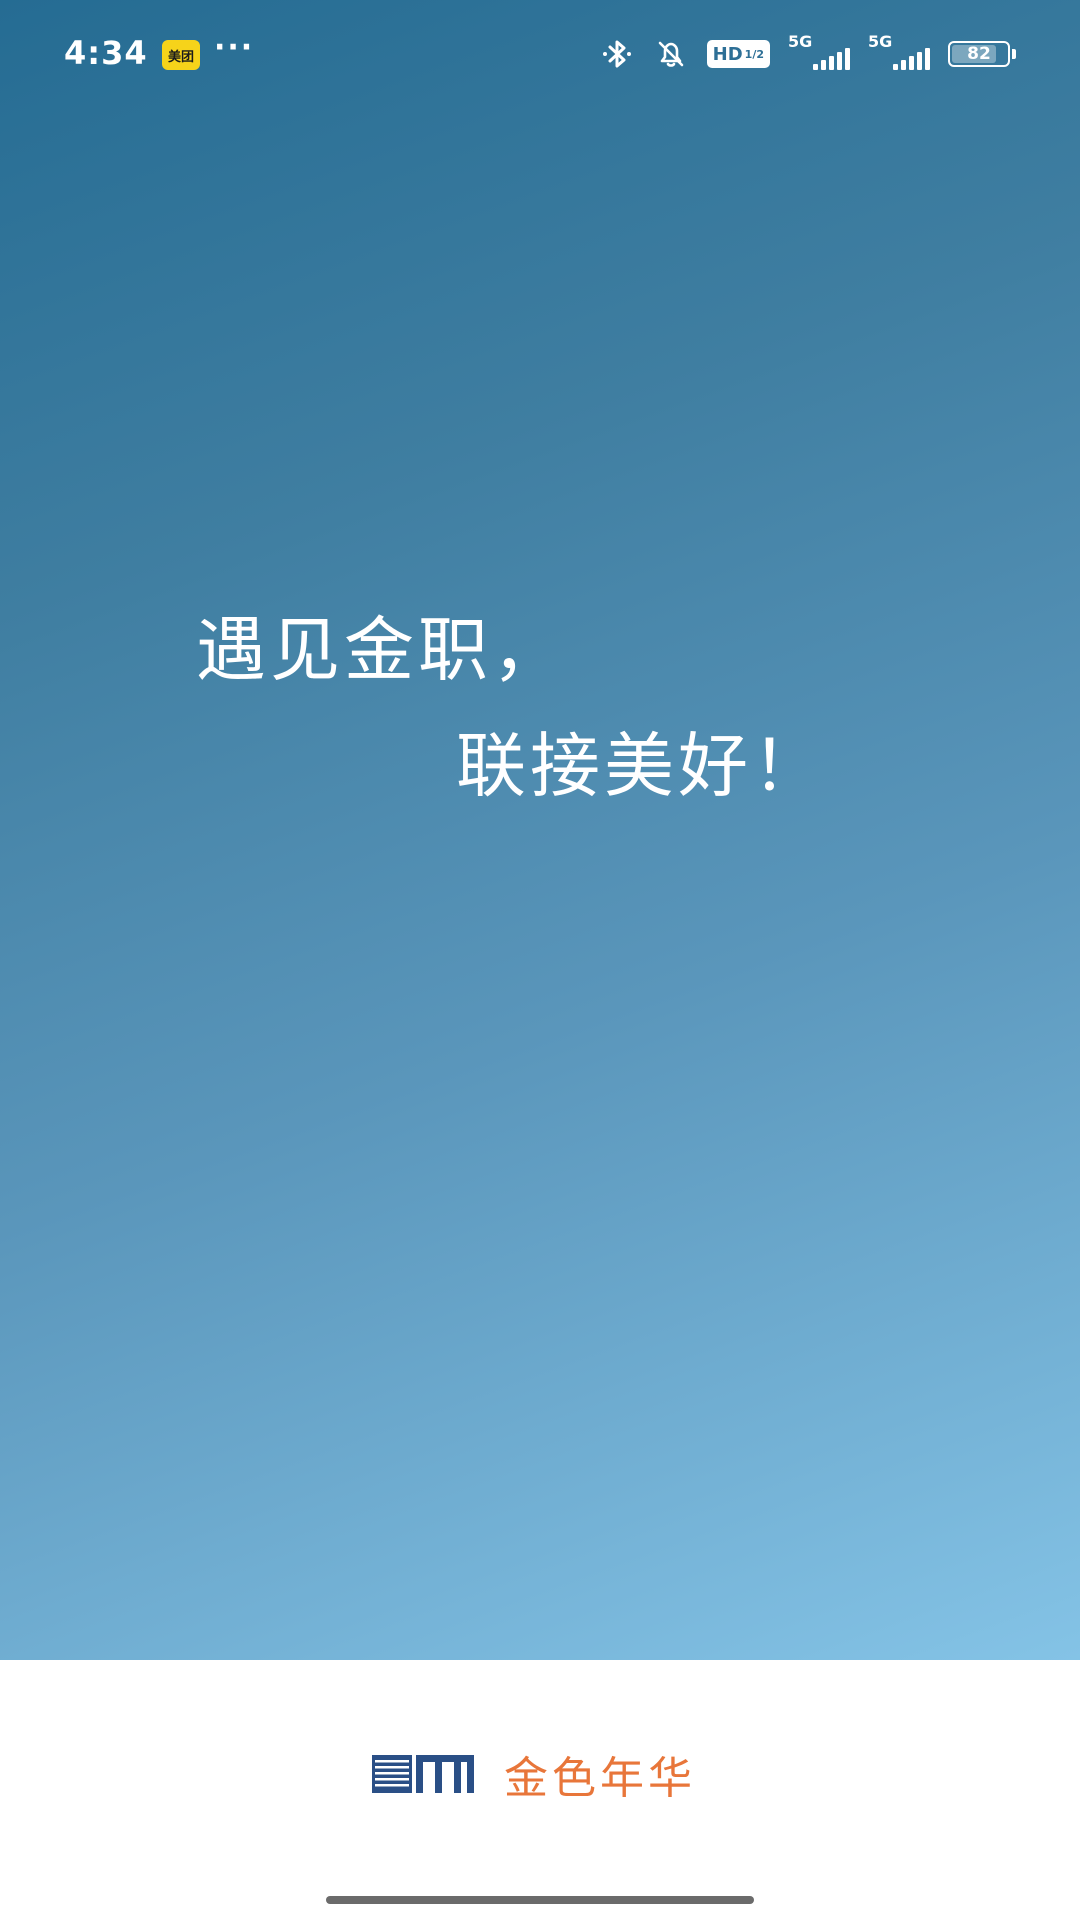 The width and height of the screenshot is (1080, 1920). What do you see at coordinates (617, 54) in the screenshot?
I see `bluetooth-icon` at bounding box center [617, 54].